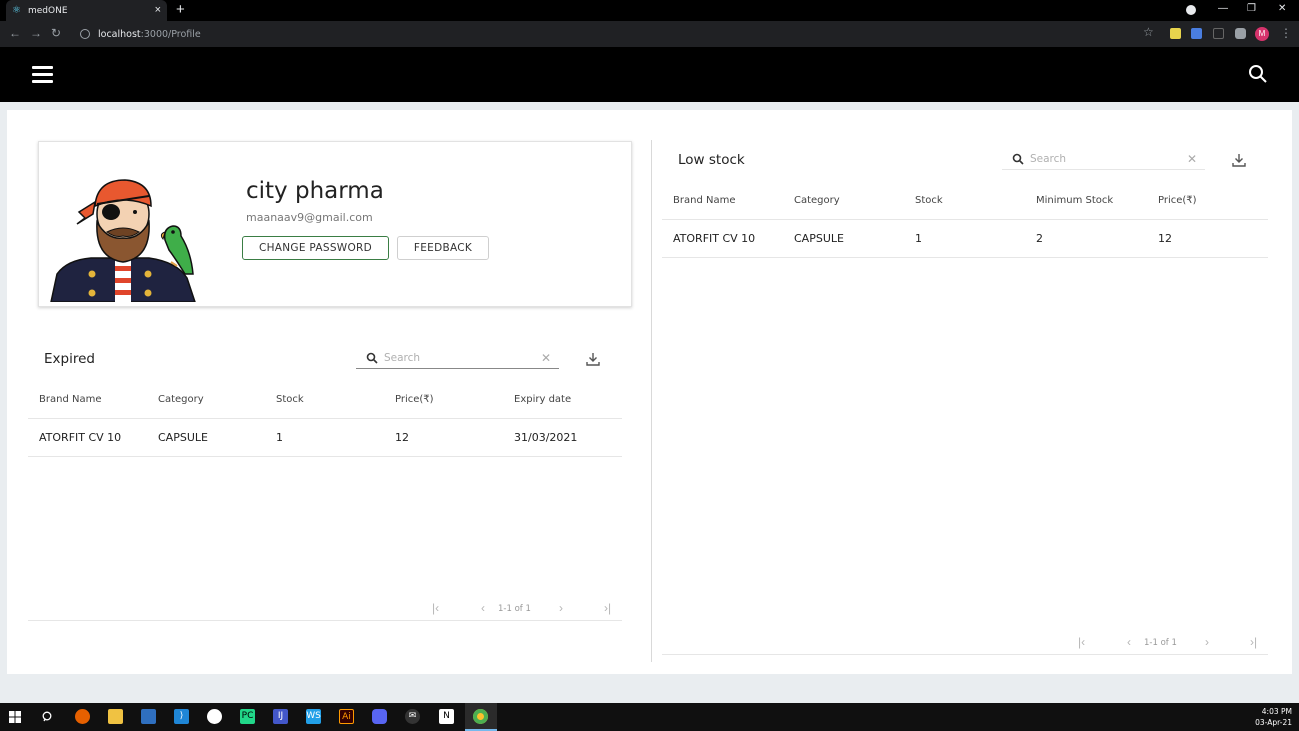  I want to click on minimize-icon: —, so click(1223, 9).